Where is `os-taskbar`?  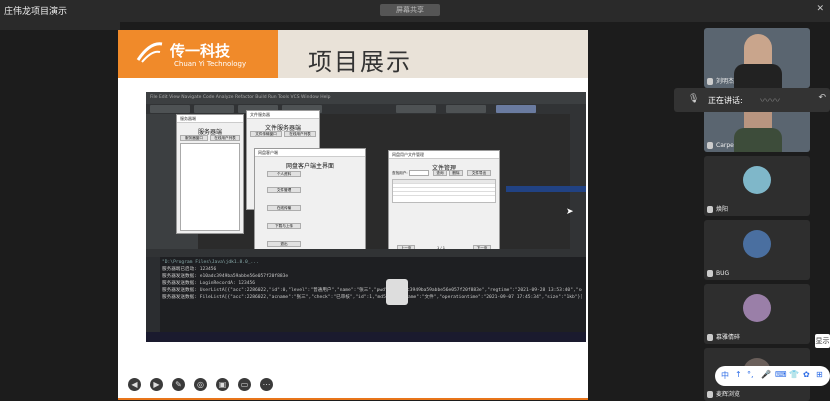 os-taskbar is located at coordinates (366, 337).